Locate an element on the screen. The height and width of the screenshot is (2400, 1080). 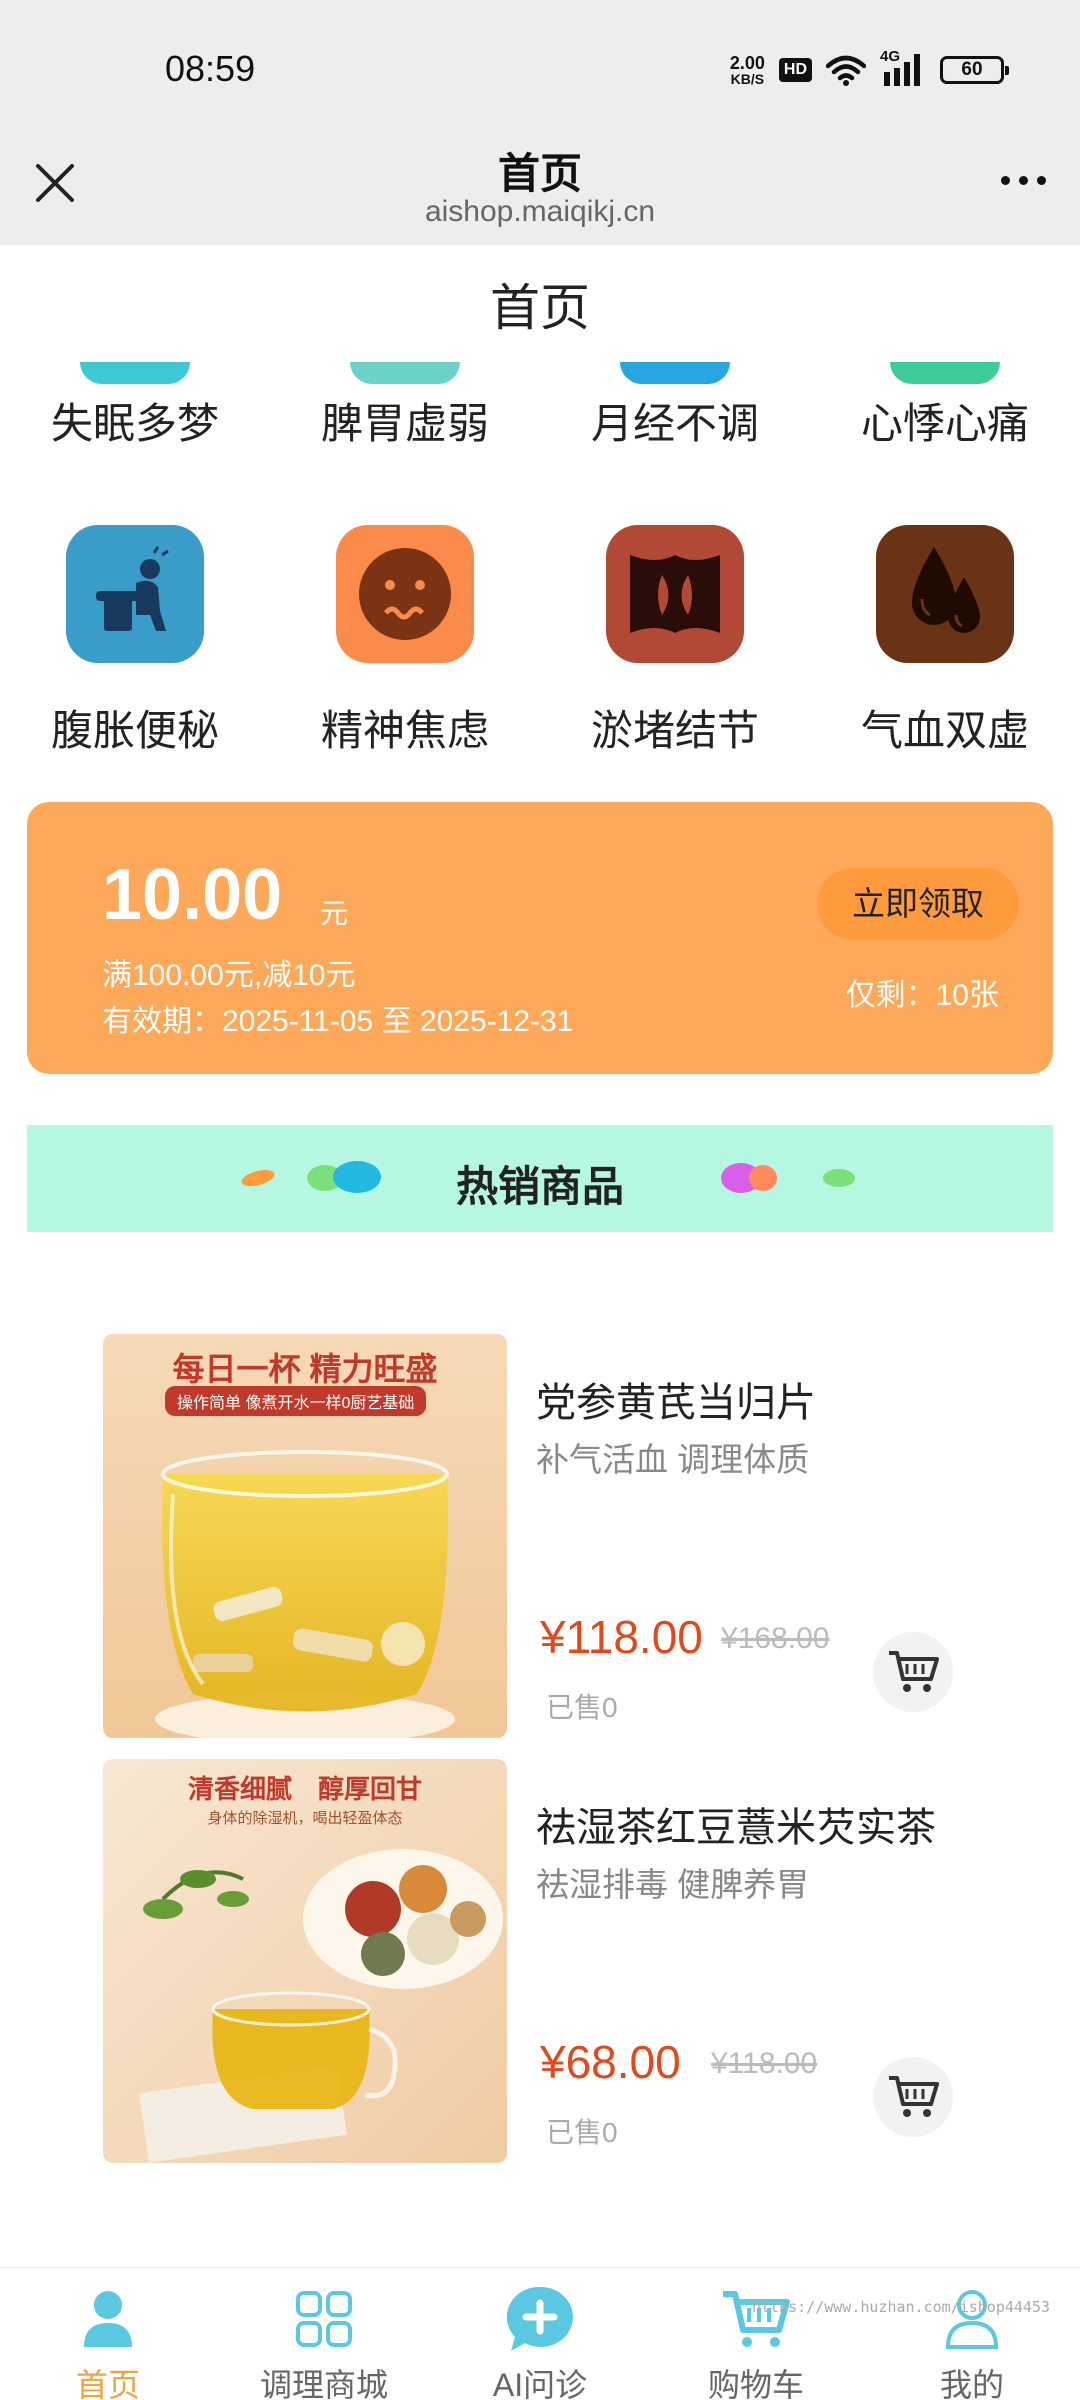
category-item: 精神焦虑 is located at coordinates (405, 641).